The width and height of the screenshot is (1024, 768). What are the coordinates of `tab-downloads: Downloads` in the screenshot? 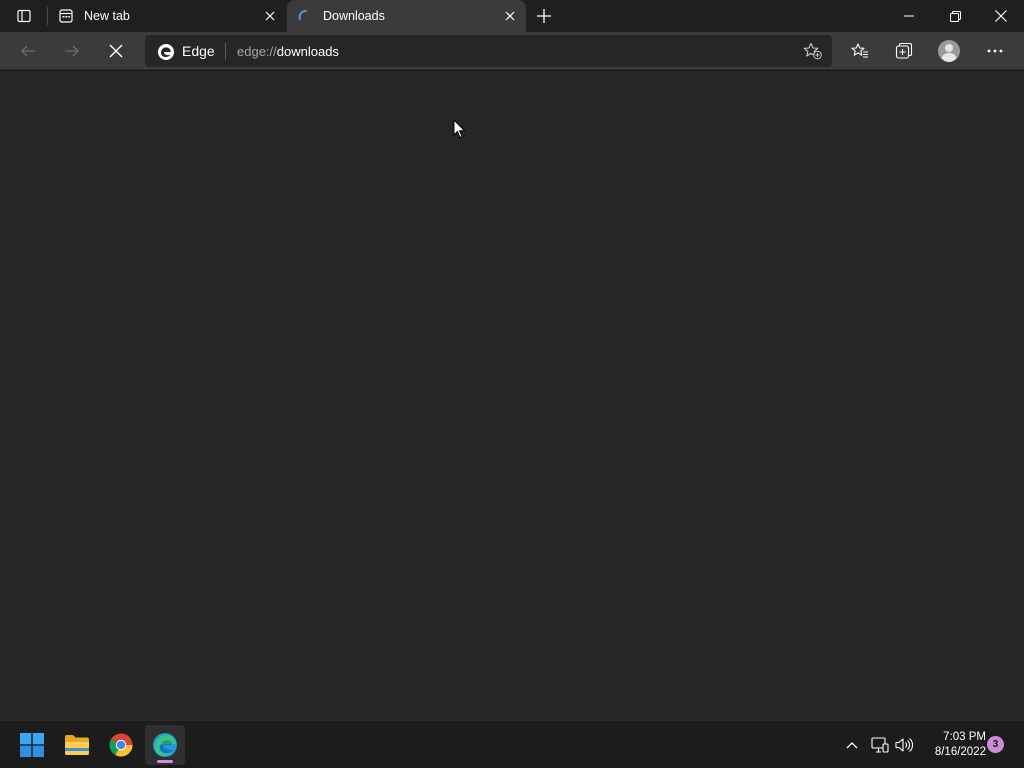 It's located at (406, 16).